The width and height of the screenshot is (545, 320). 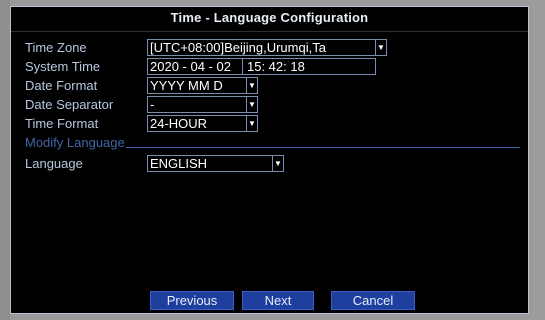 I want to click on language-label: Language, so click(x=54, y=163).